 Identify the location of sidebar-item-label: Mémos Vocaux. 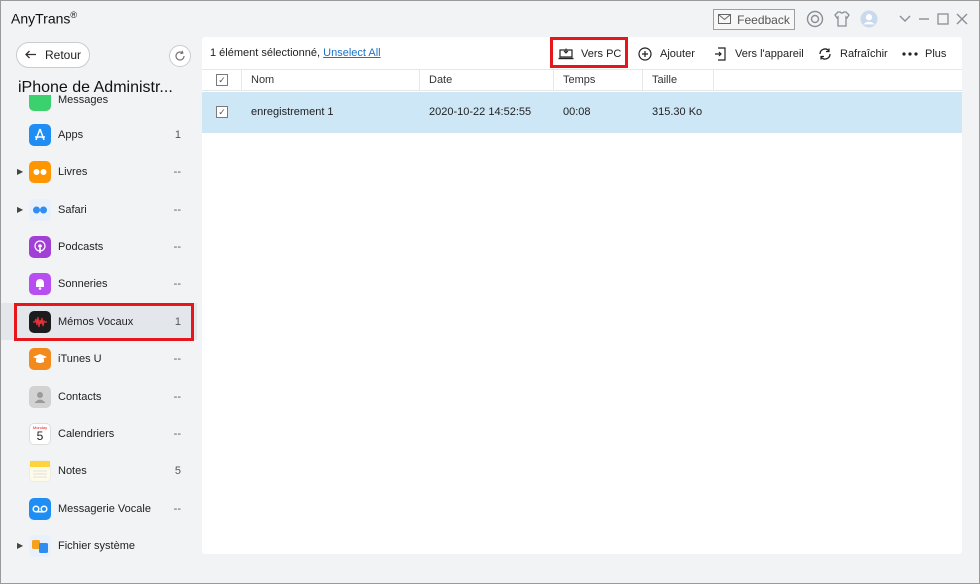
(96, 321).